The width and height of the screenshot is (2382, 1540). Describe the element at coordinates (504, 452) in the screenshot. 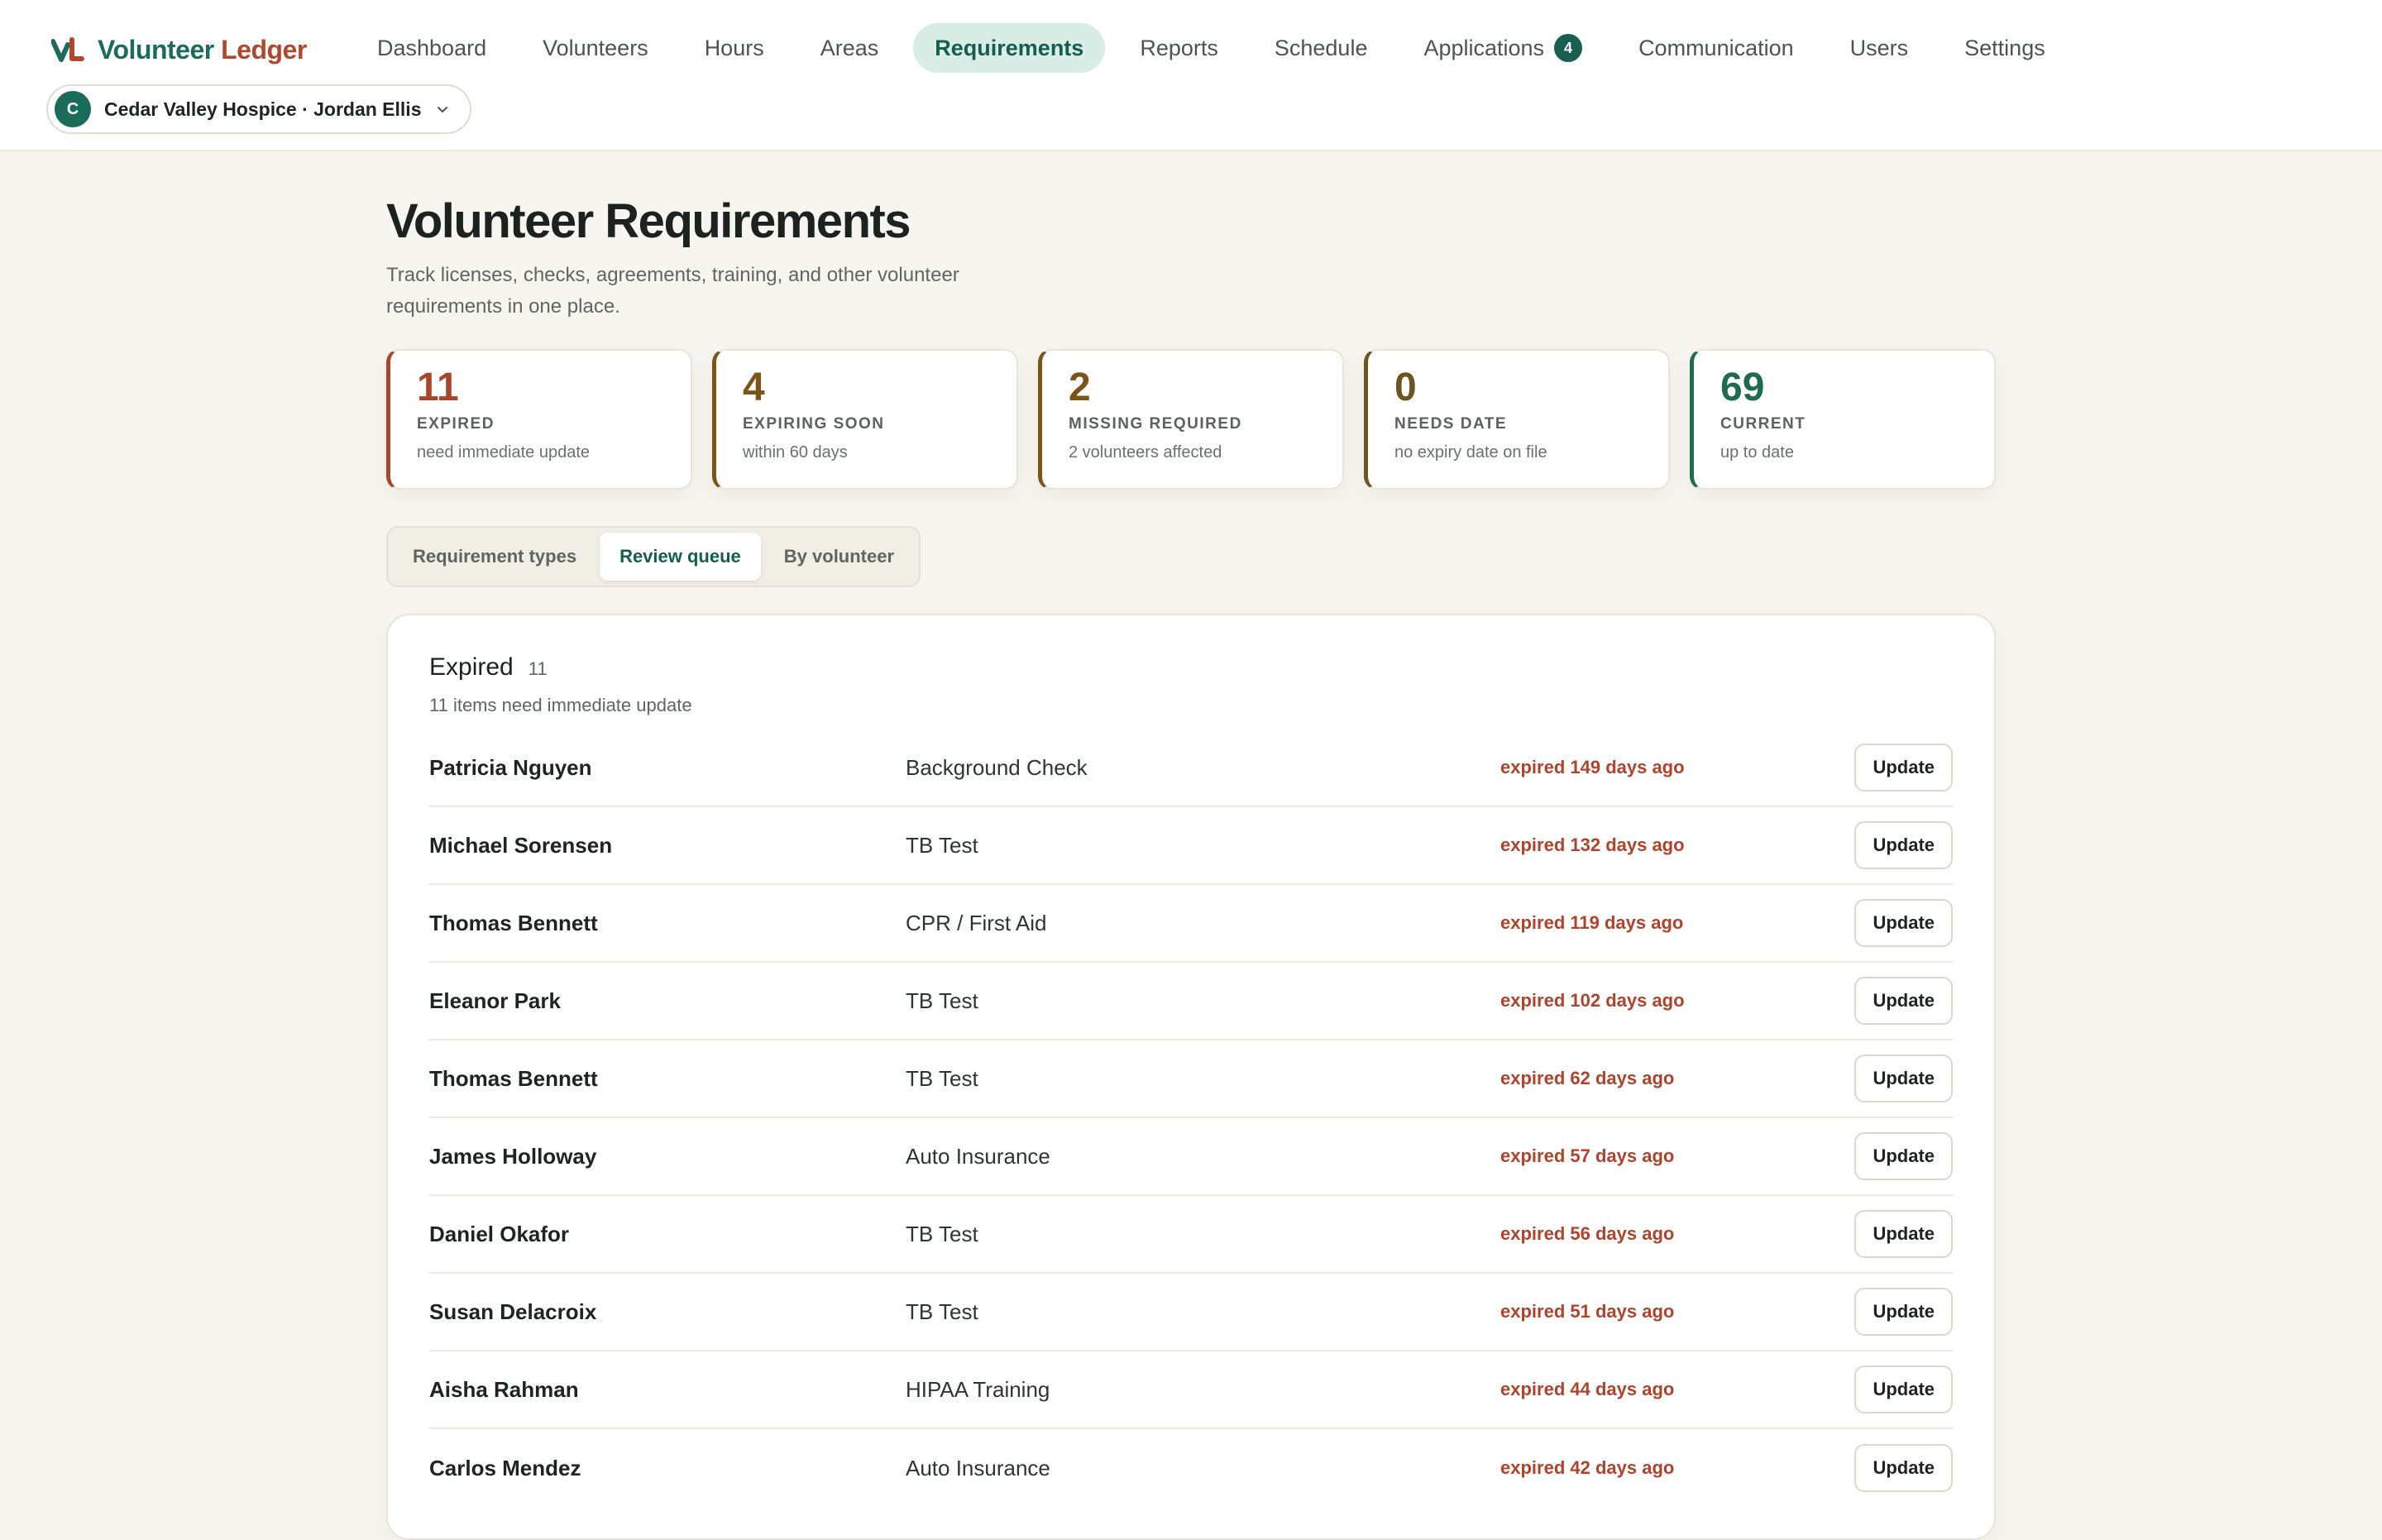

I see `stat-description: need immediate update` at that location.